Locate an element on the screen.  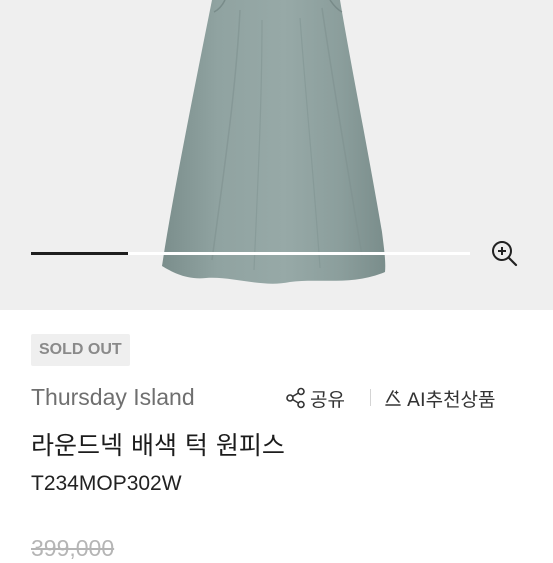
product-title: 라운드넥 배색 턱 원피스 is located at coordinates (158, 445).